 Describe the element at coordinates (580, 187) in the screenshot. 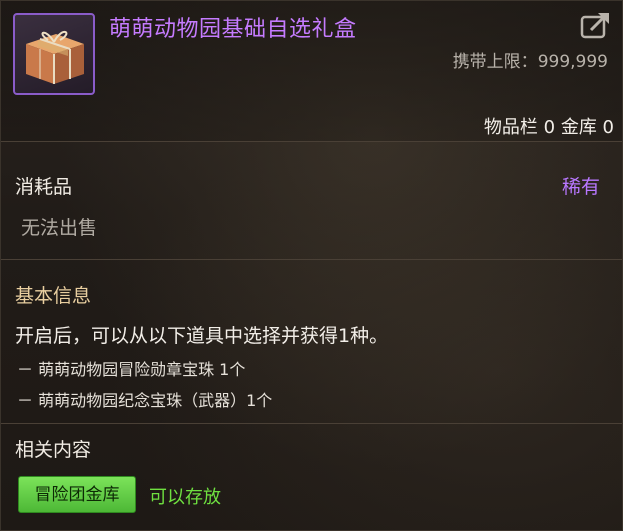

I see `item-rarity: 稀有` at that location.